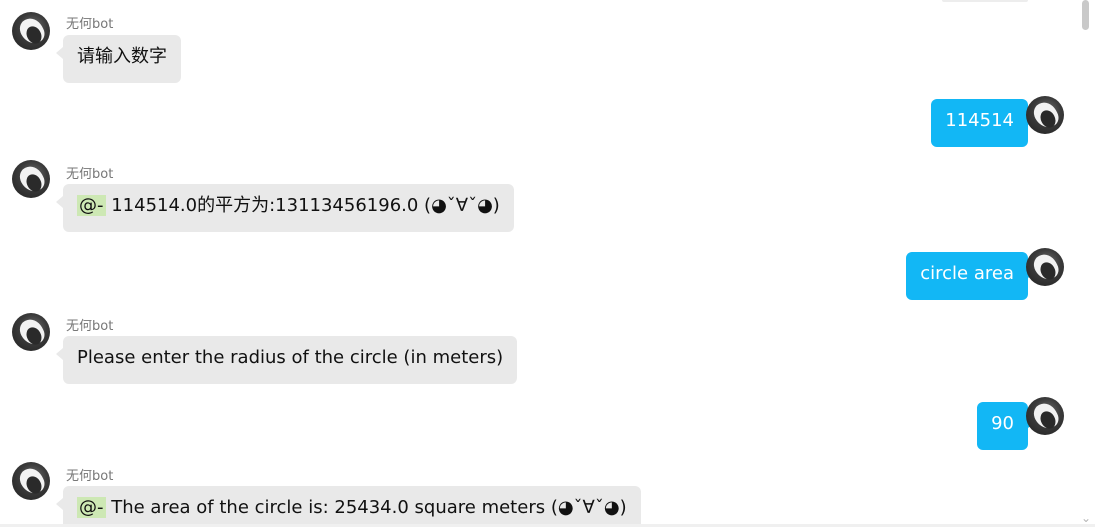 The height and width of the screenshot is (527, 1095). I want to click on outgoing-message-bubble: circle area, so click(970, 276).